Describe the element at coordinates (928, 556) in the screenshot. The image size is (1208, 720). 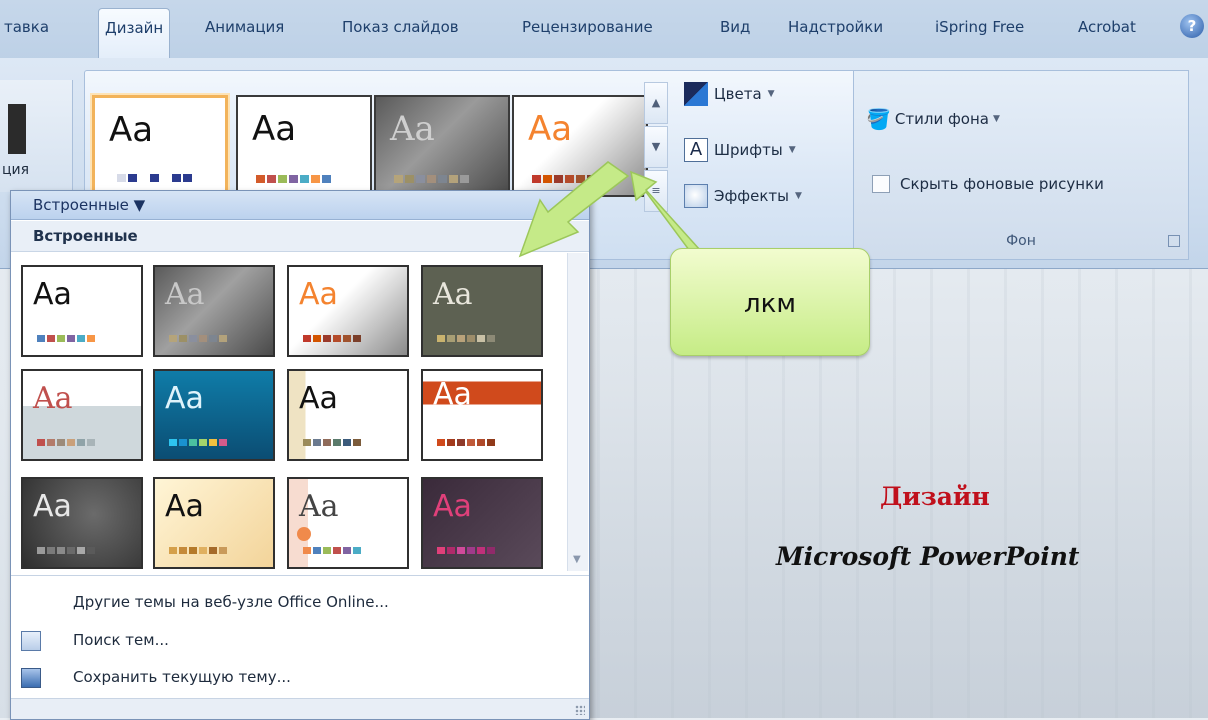
I see `slide-subtitle: Microsoft PowerPoint` at that location.